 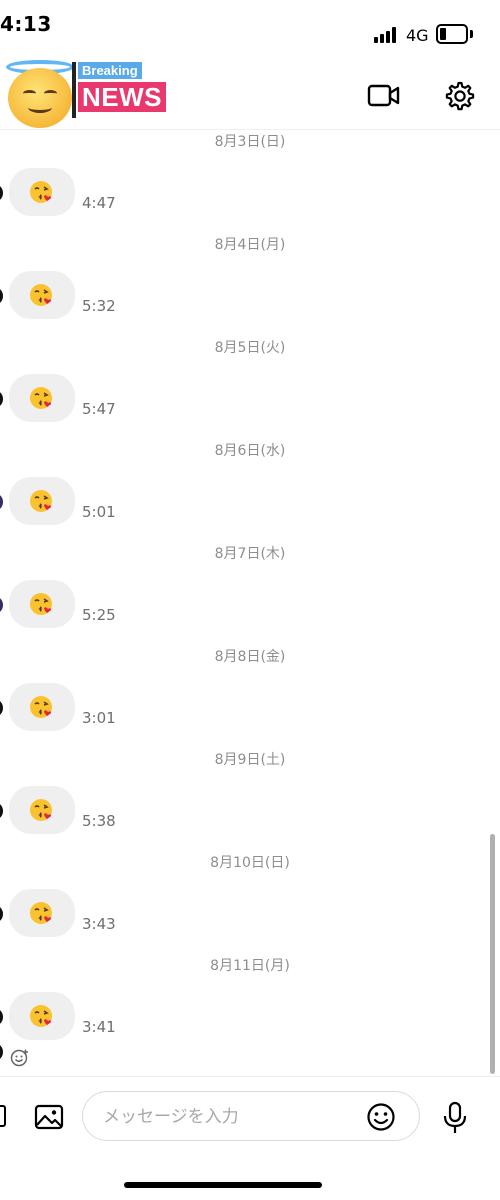 I want to click on add-reaction-icon, so click(x=20, y=1058).